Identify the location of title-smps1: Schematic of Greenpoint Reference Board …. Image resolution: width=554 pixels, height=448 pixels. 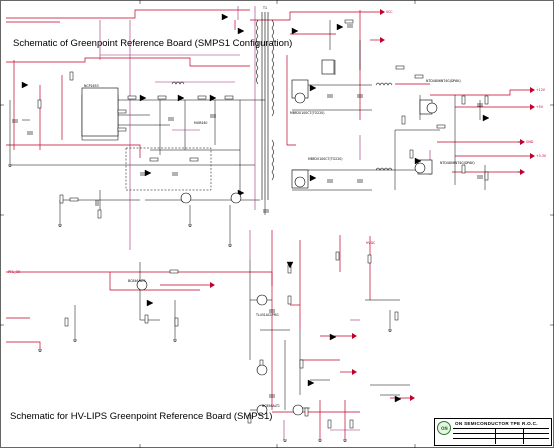
(153, 43).